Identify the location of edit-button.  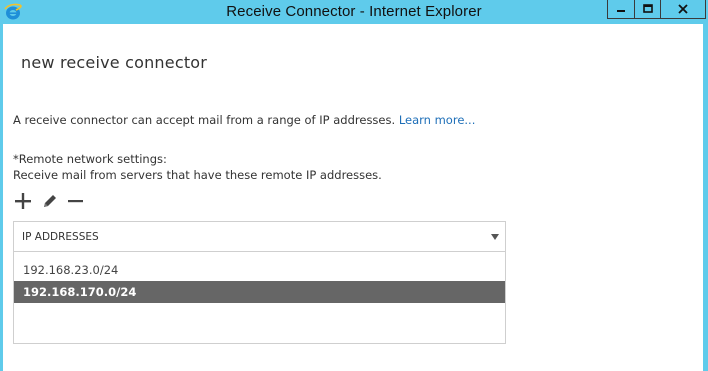
(50, 201).